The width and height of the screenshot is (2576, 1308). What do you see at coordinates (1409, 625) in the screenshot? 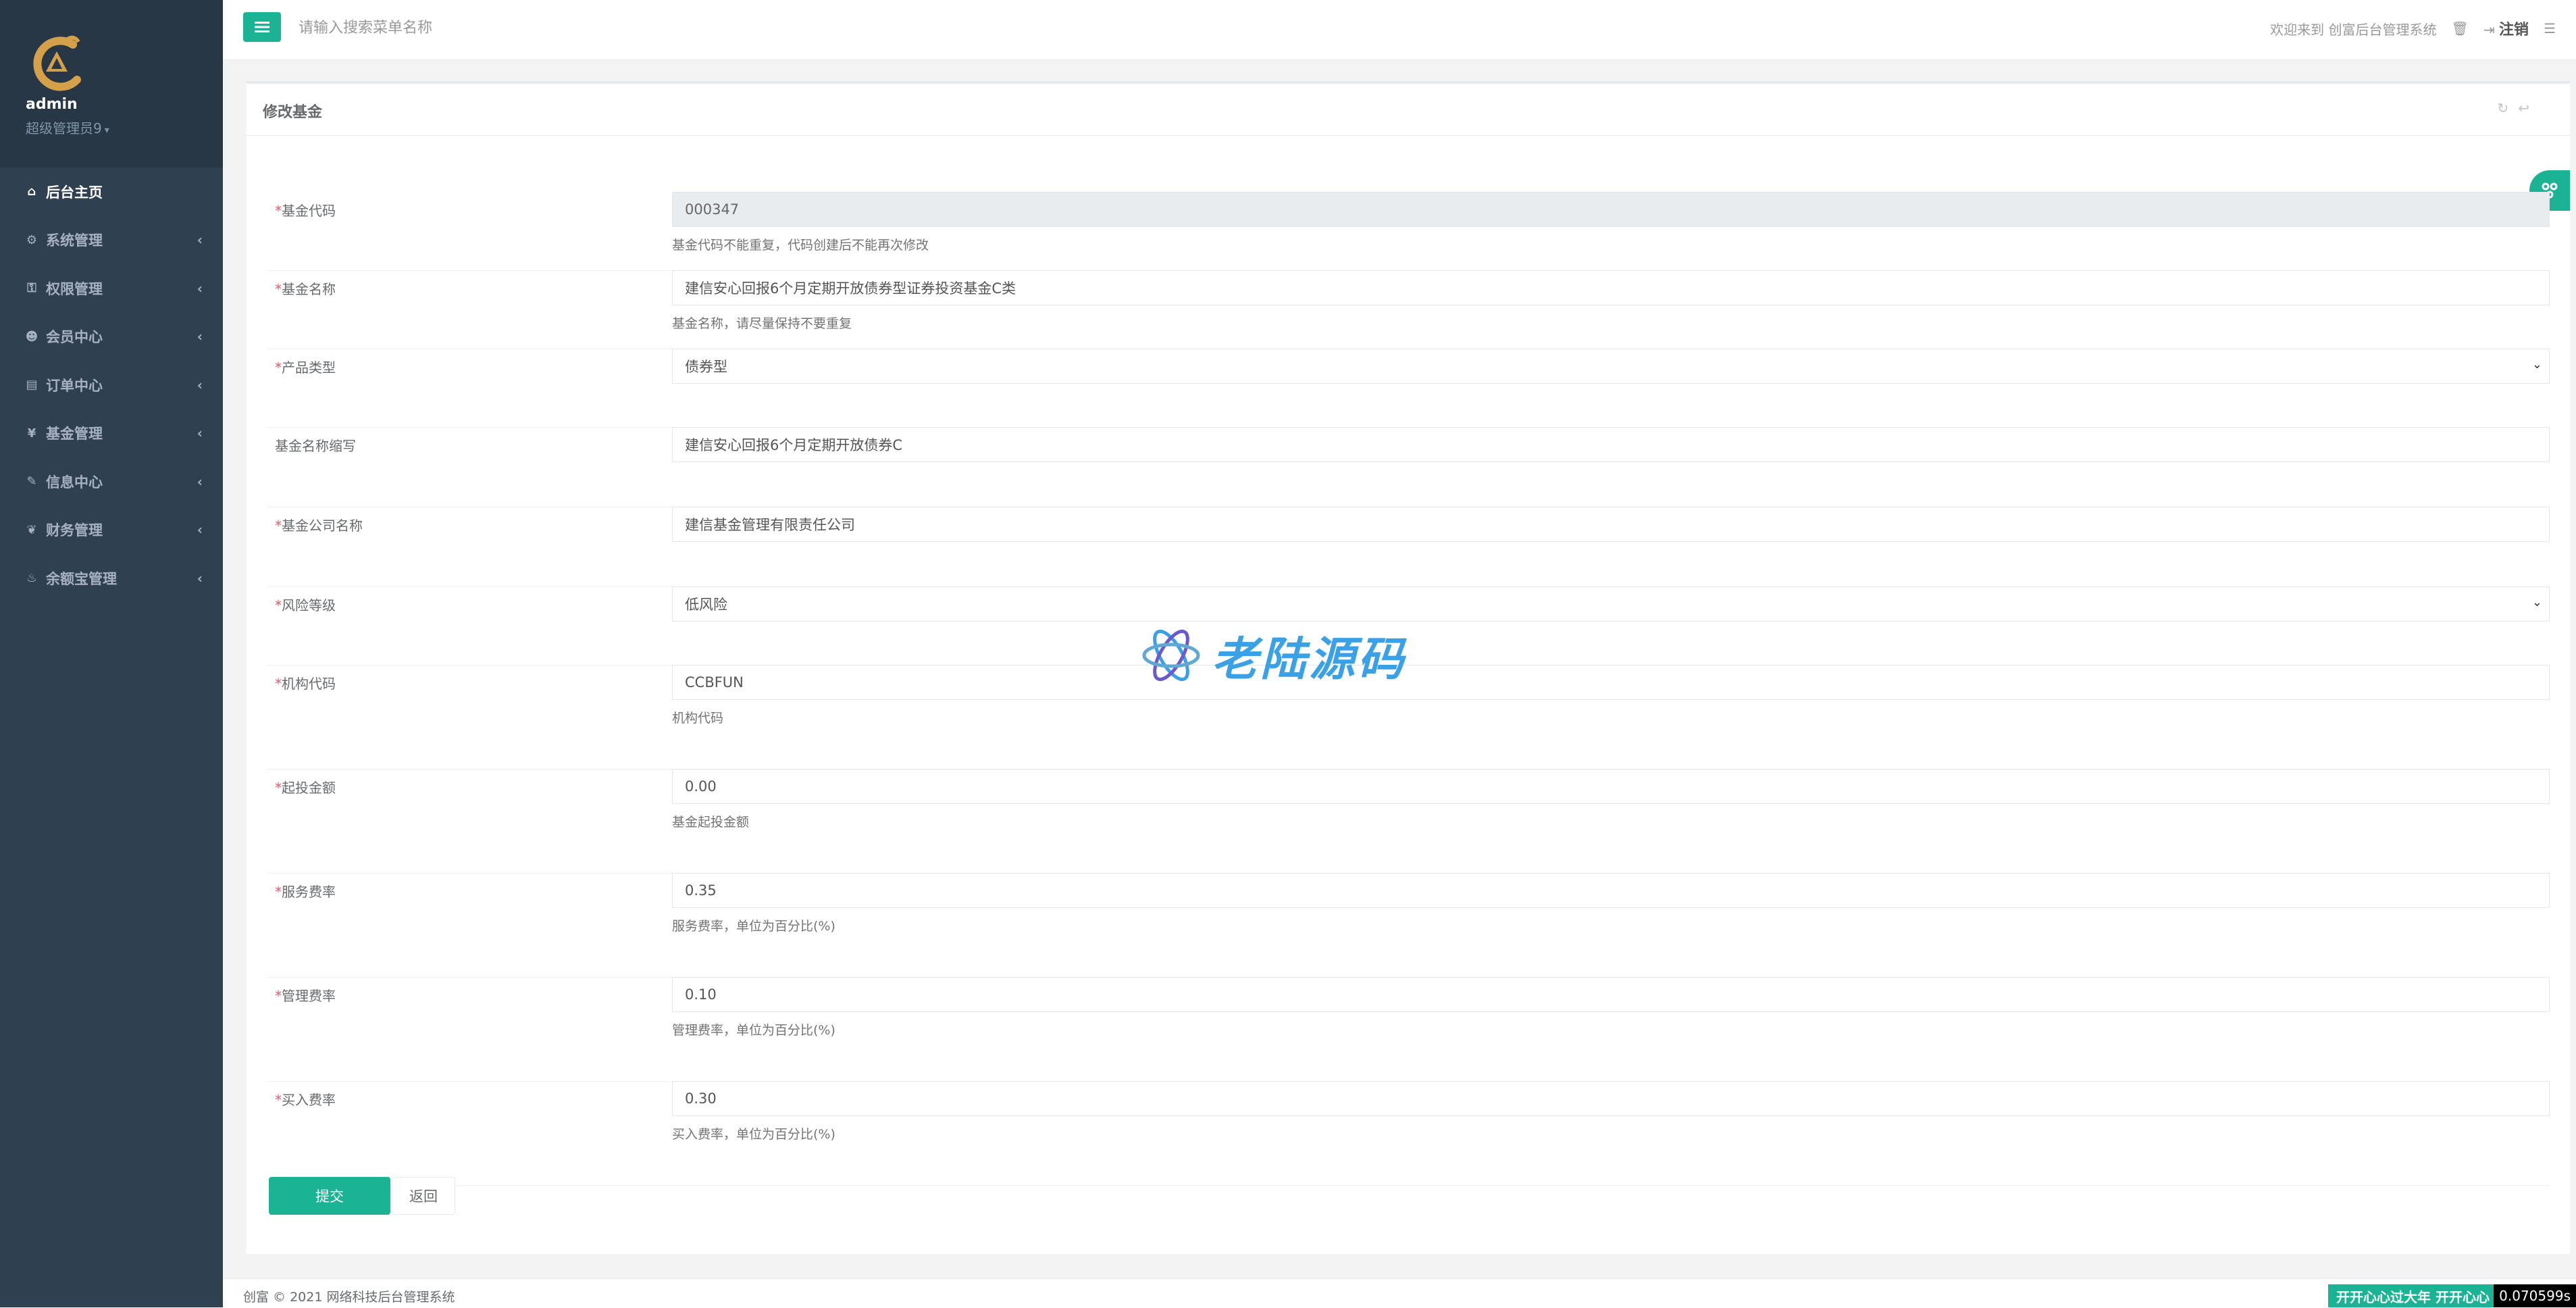
I see `form-row: *风险等级 低风险 ⌄` at bounding box center [1409, 625].